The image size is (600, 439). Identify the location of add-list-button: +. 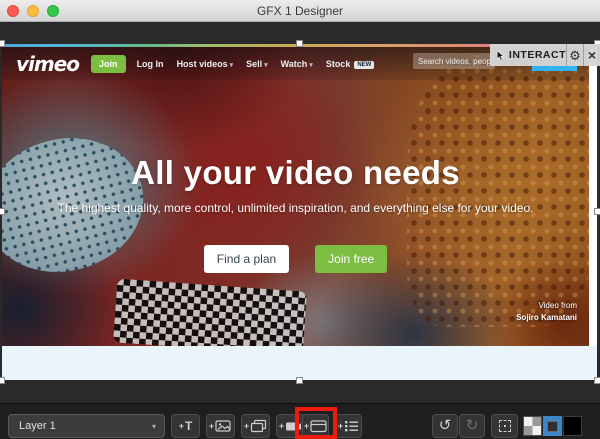
(348, 426).